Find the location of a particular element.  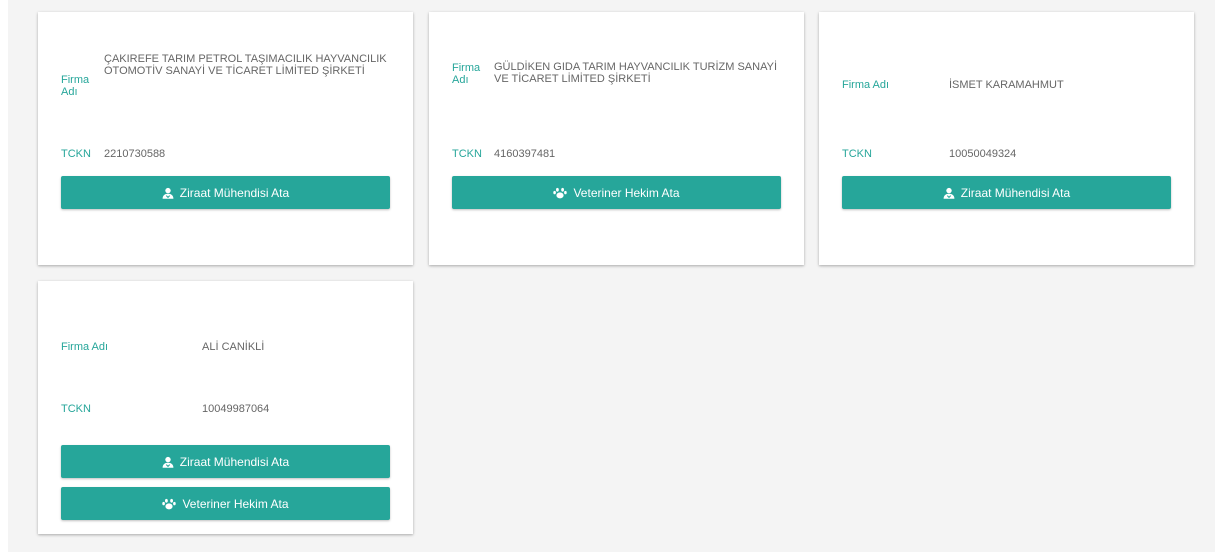

firm-name-value: ALİ CANİKLİ is located at coordinates (233, 347).